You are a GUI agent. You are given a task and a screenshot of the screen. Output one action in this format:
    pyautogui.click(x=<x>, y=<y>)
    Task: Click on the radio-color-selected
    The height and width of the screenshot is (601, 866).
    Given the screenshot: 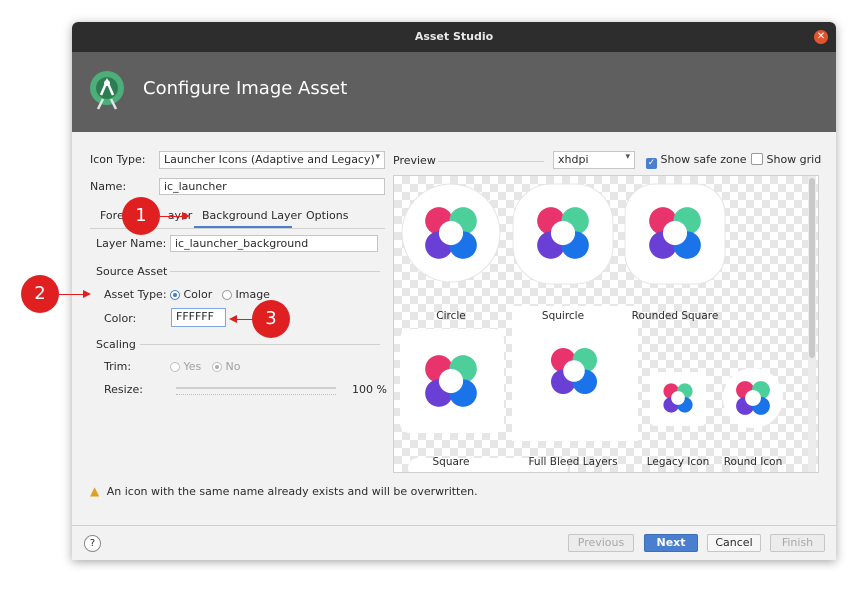 What is the action you would take?
    pyautogui.click(x=175, y=295)
    